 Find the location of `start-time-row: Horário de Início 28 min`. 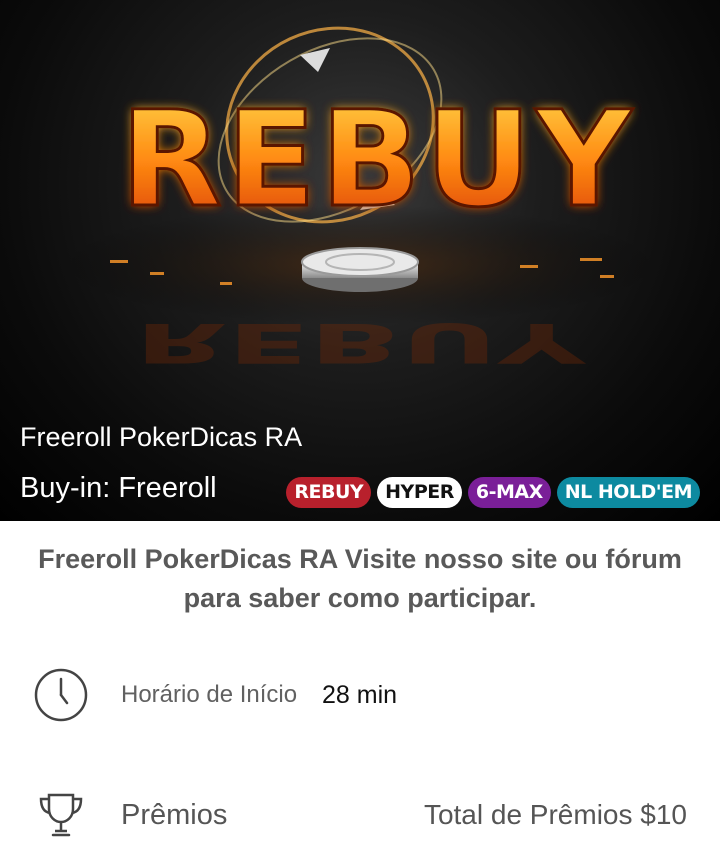

start-time-row: Horário de Início 28 min is located at coordinates (360, 695).